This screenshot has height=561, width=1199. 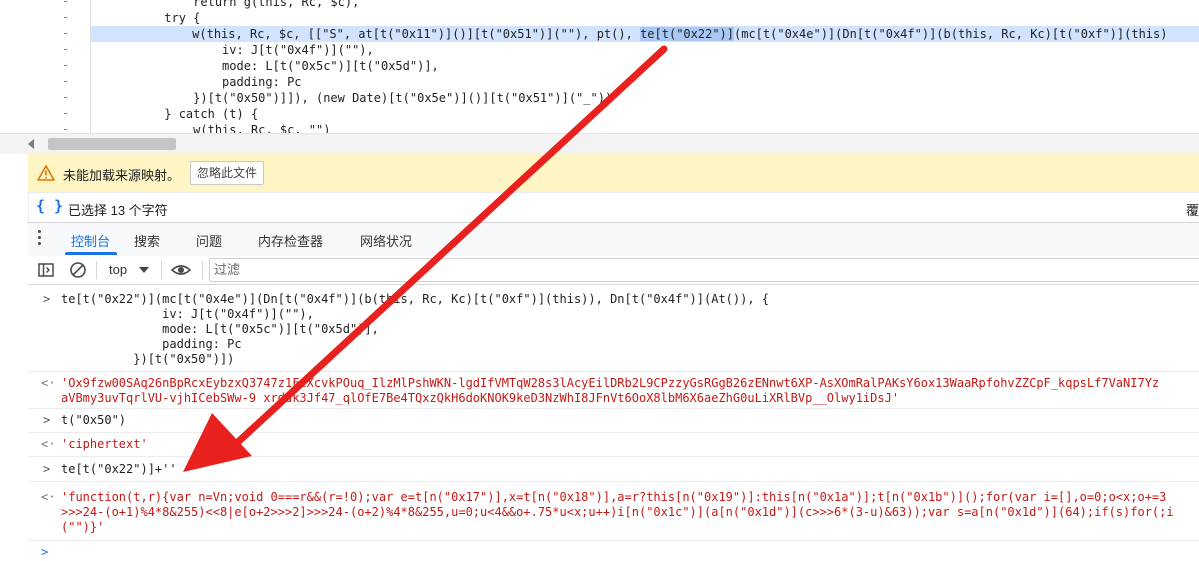 What do you see at coordinates (225, 5) in the screenshot?
I see `code-line: return g(this, Rc, $c),` at bounding box center [225, 5].